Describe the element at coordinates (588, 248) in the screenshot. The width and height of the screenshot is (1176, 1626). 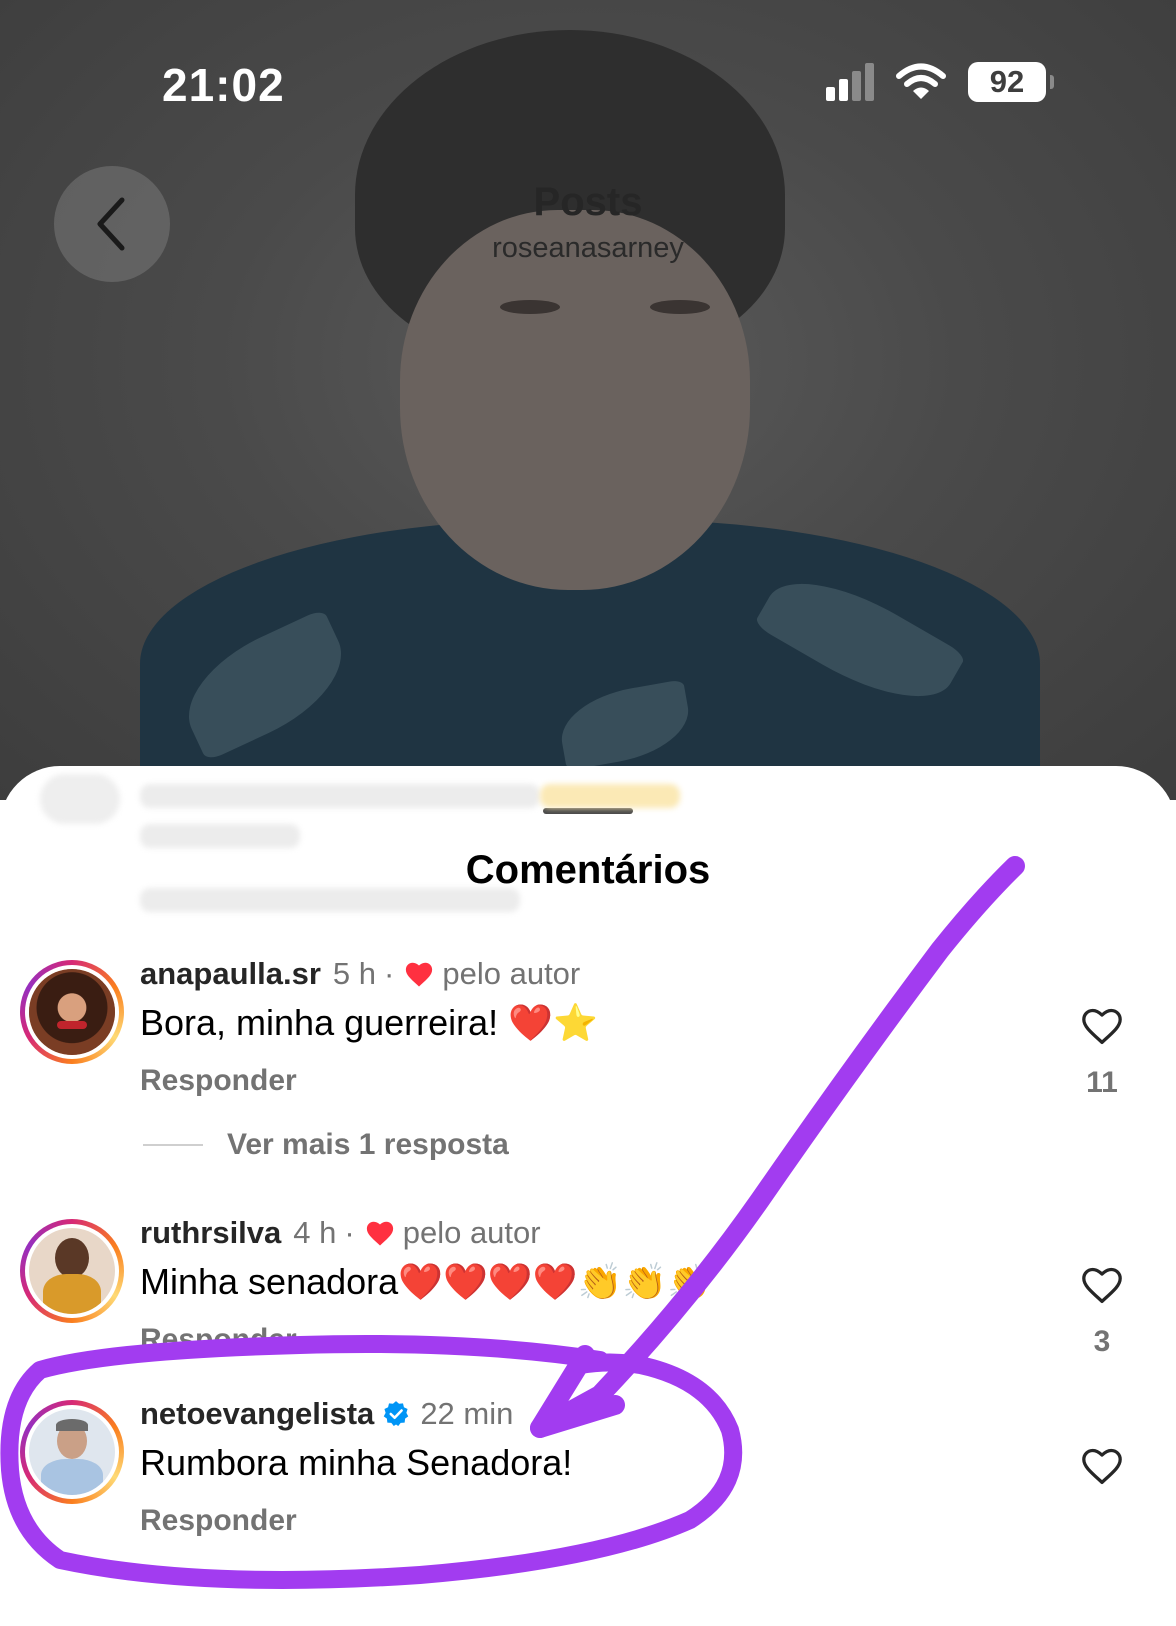
I see `page-subtitle: roseanasarney` at that location.